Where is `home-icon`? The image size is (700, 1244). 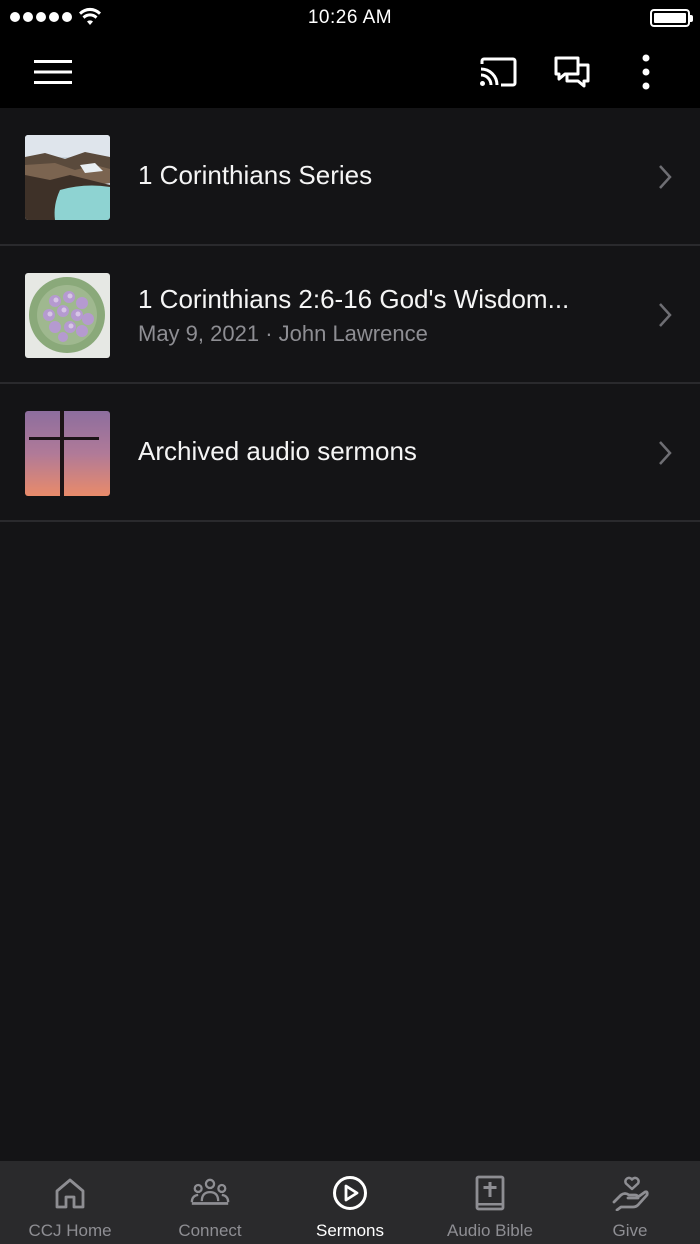
home-icon is located at coordinates (70, 1193).